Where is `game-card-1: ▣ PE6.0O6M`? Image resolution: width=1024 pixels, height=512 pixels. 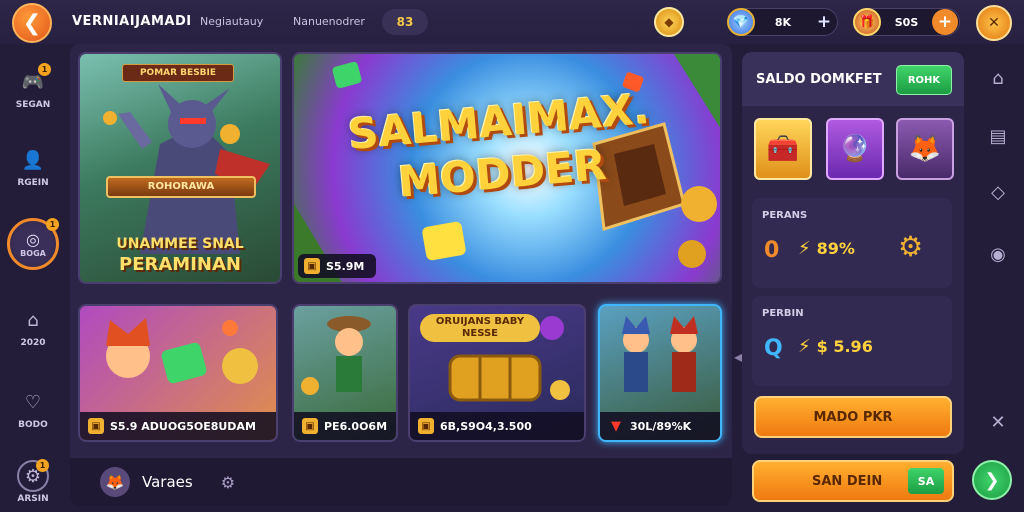
game-card-1: ▣ PE6.0O6M is located at coordinates (345, 373).